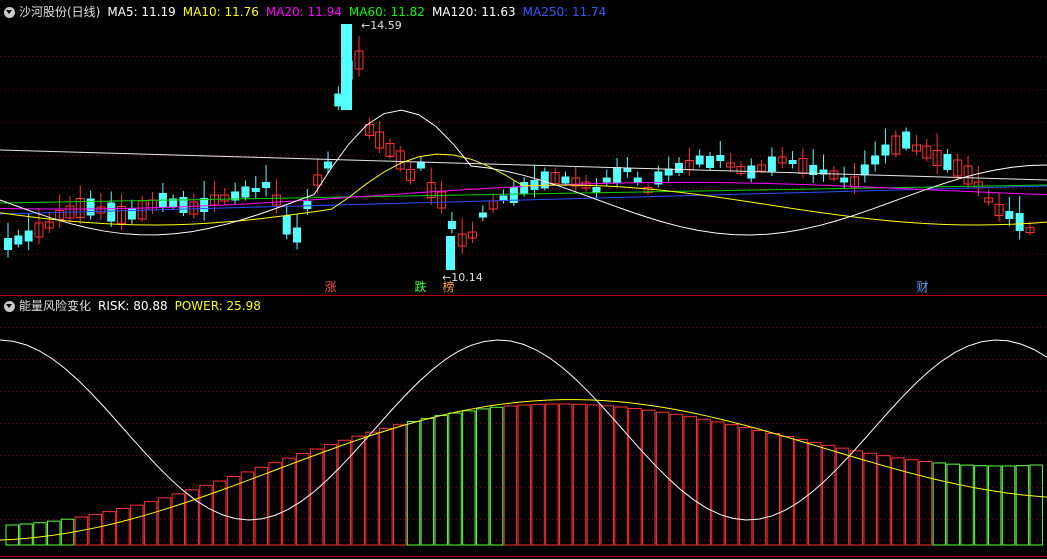 The width and height of the screenshot is (1047, 559). Describe the element at coordinates (450, 253) in the screenshot. I see `candle-low` at that location.